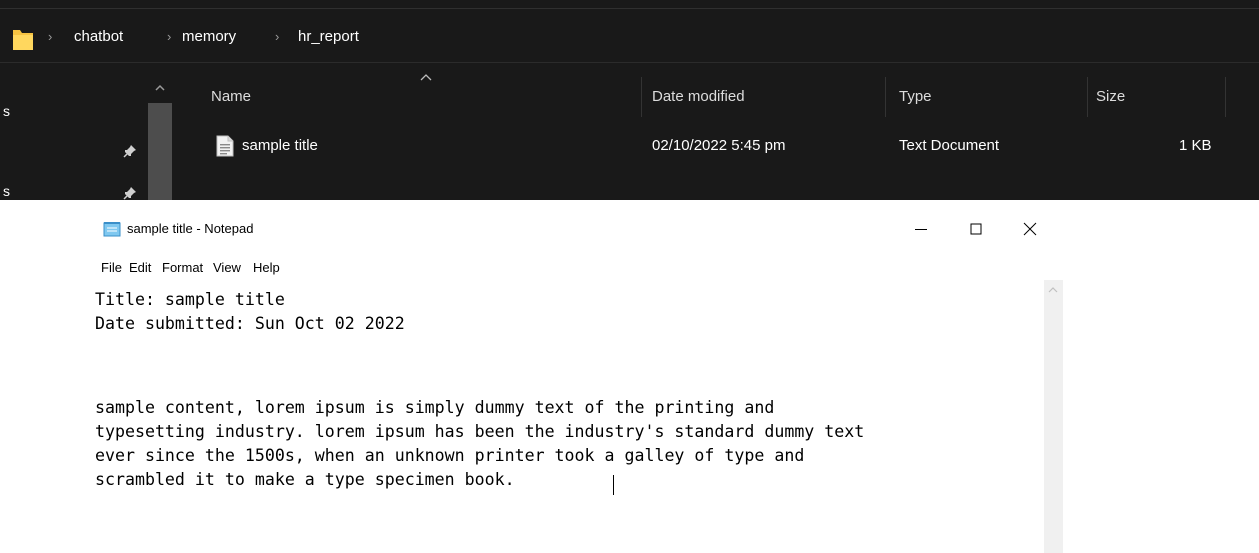 Image resolution: width=1259 pixels, height=553 pixels. I want to click on scrollbar-thumb, so click(160, 151).